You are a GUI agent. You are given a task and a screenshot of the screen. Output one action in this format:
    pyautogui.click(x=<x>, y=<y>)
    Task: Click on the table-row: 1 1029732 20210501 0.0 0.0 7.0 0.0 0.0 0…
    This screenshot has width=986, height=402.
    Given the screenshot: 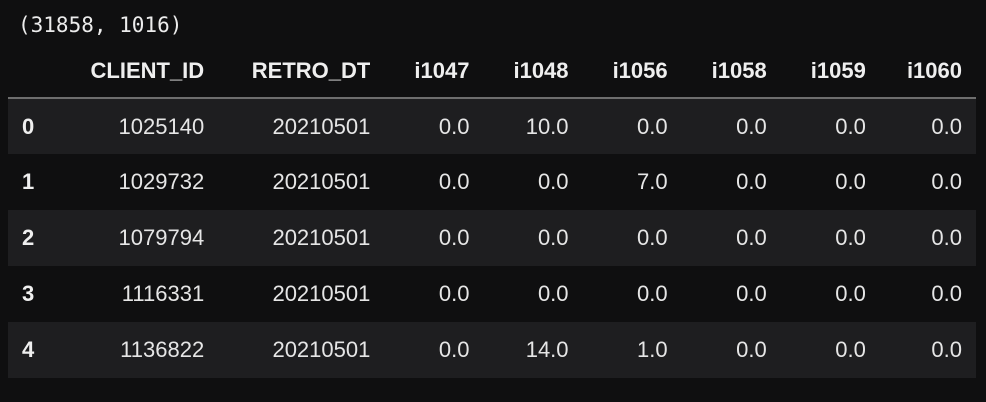 What is the action you would take?
    pyautogui.click(x=492, y=182)
    